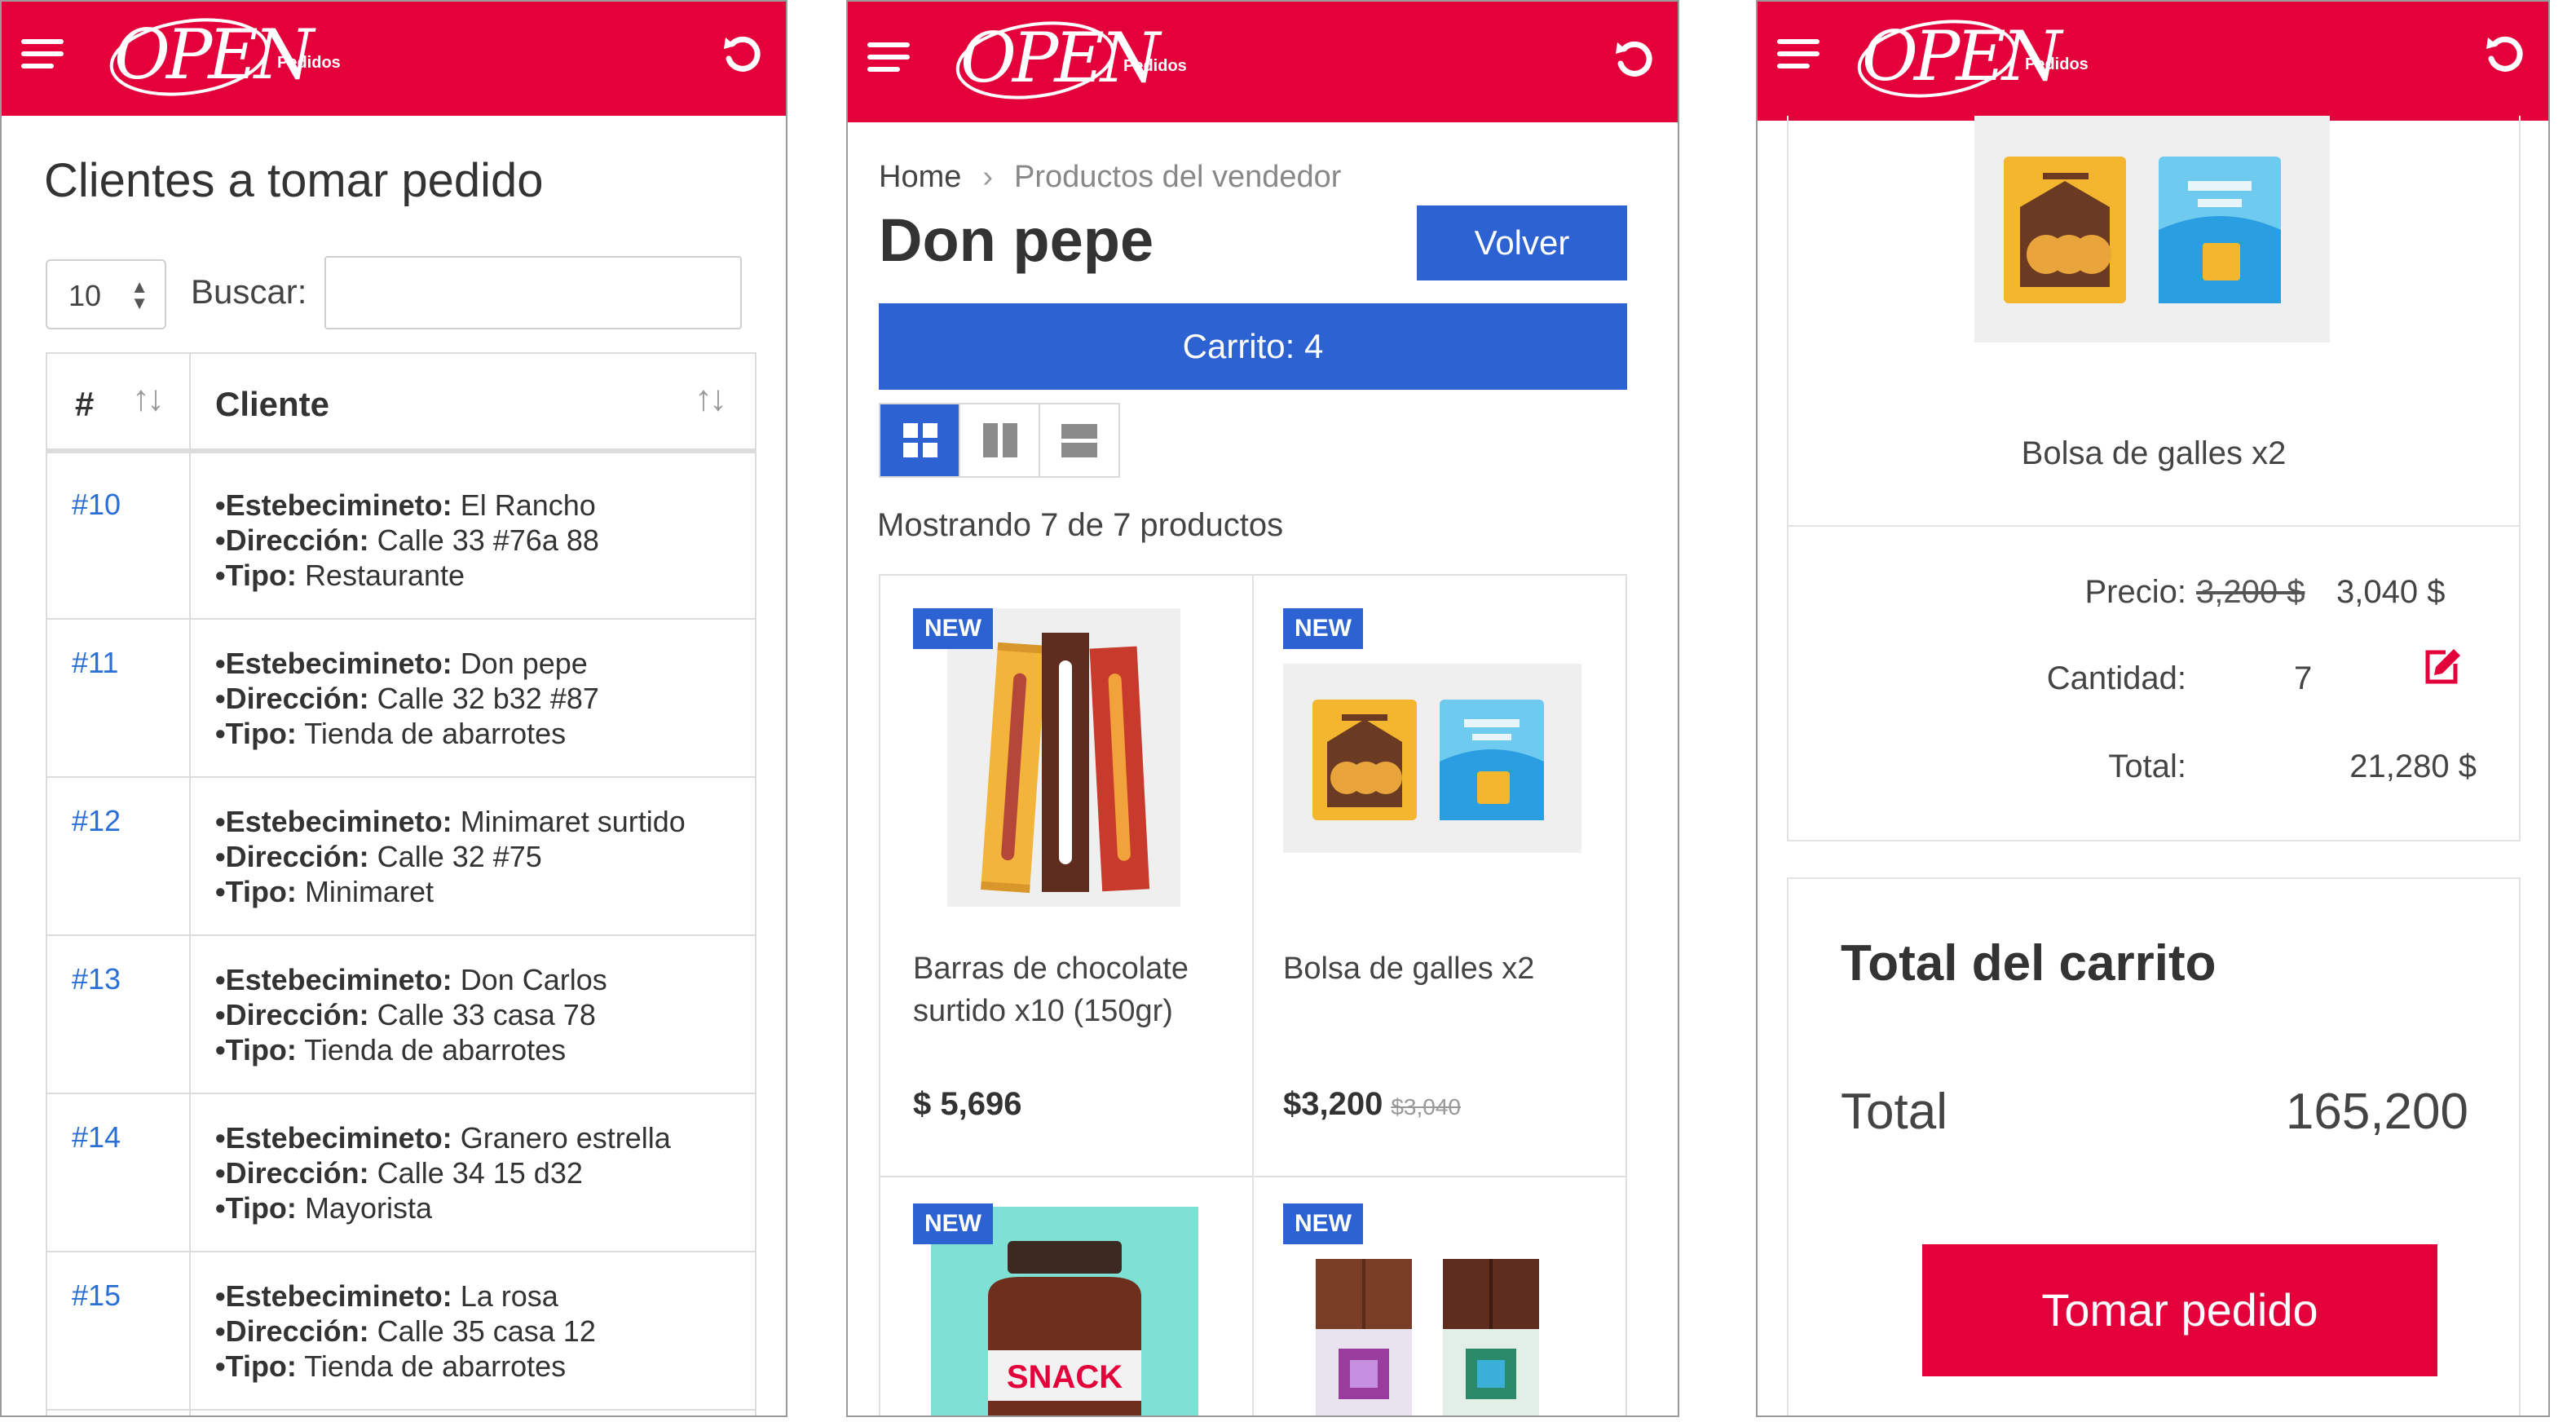 The image size is (2576, 1422). What do you see at coordinates (96, 821) in the screenshot?
I see `client-id-link: #12` at bounding box center [96, 821].